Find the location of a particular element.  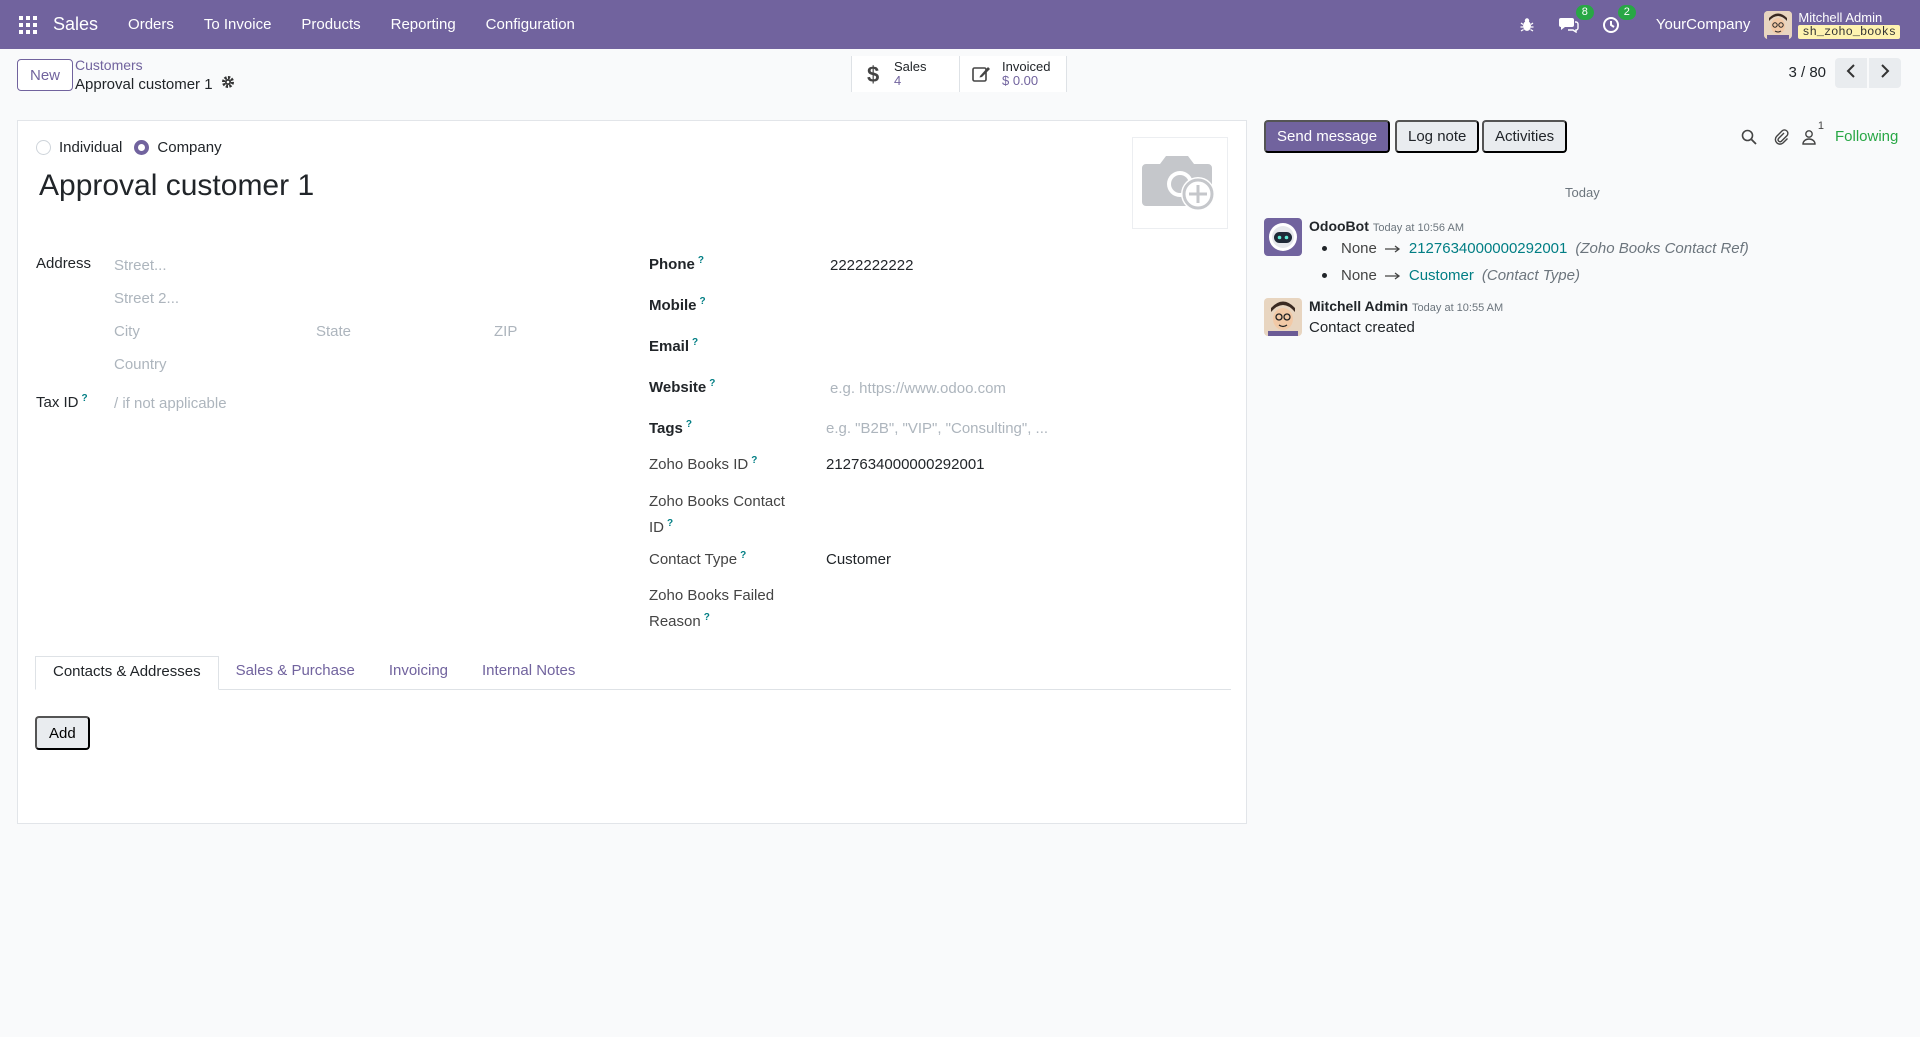

breadcrumb-current-label: Approval customer 1 is located at coordinates (144, 84).